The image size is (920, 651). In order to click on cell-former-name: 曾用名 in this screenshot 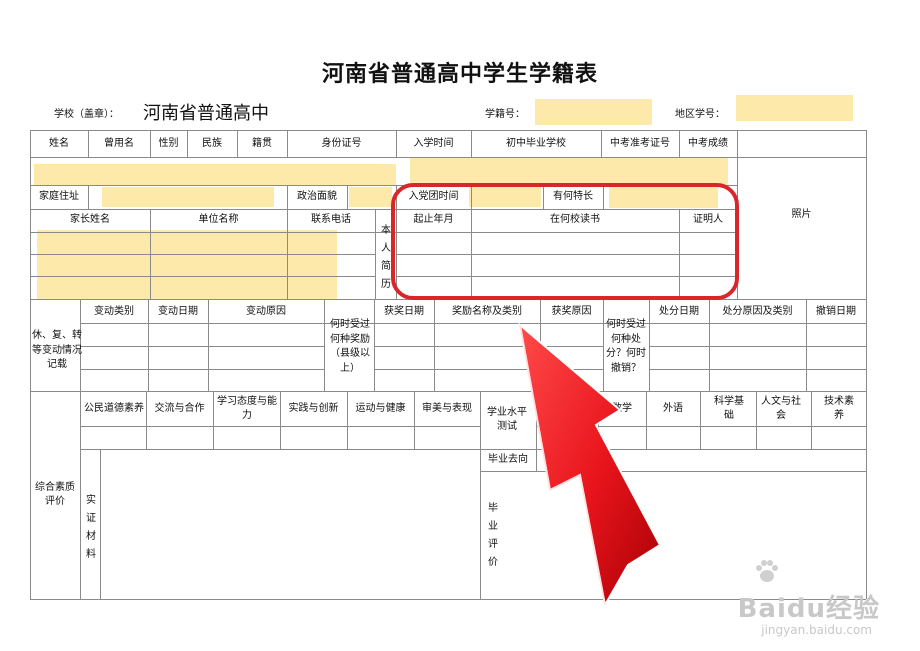, I will do `click(119, 143)`.